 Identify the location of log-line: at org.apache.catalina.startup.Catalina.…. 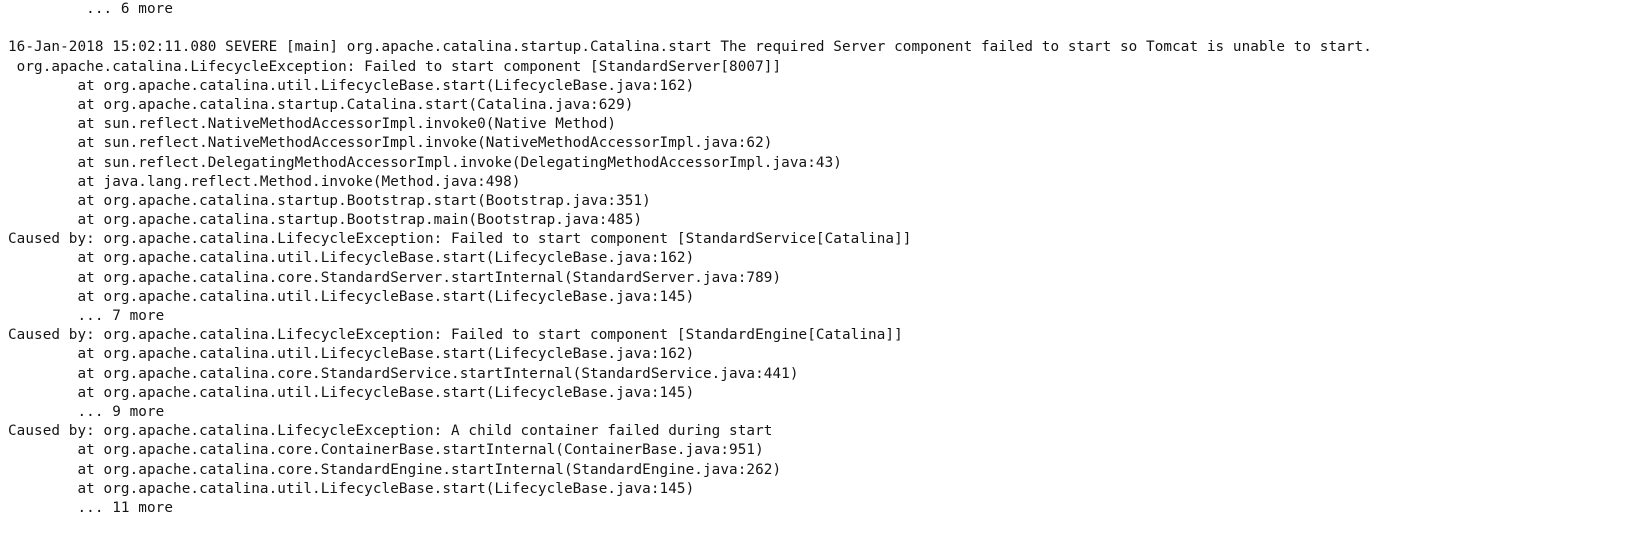
(321, 104).